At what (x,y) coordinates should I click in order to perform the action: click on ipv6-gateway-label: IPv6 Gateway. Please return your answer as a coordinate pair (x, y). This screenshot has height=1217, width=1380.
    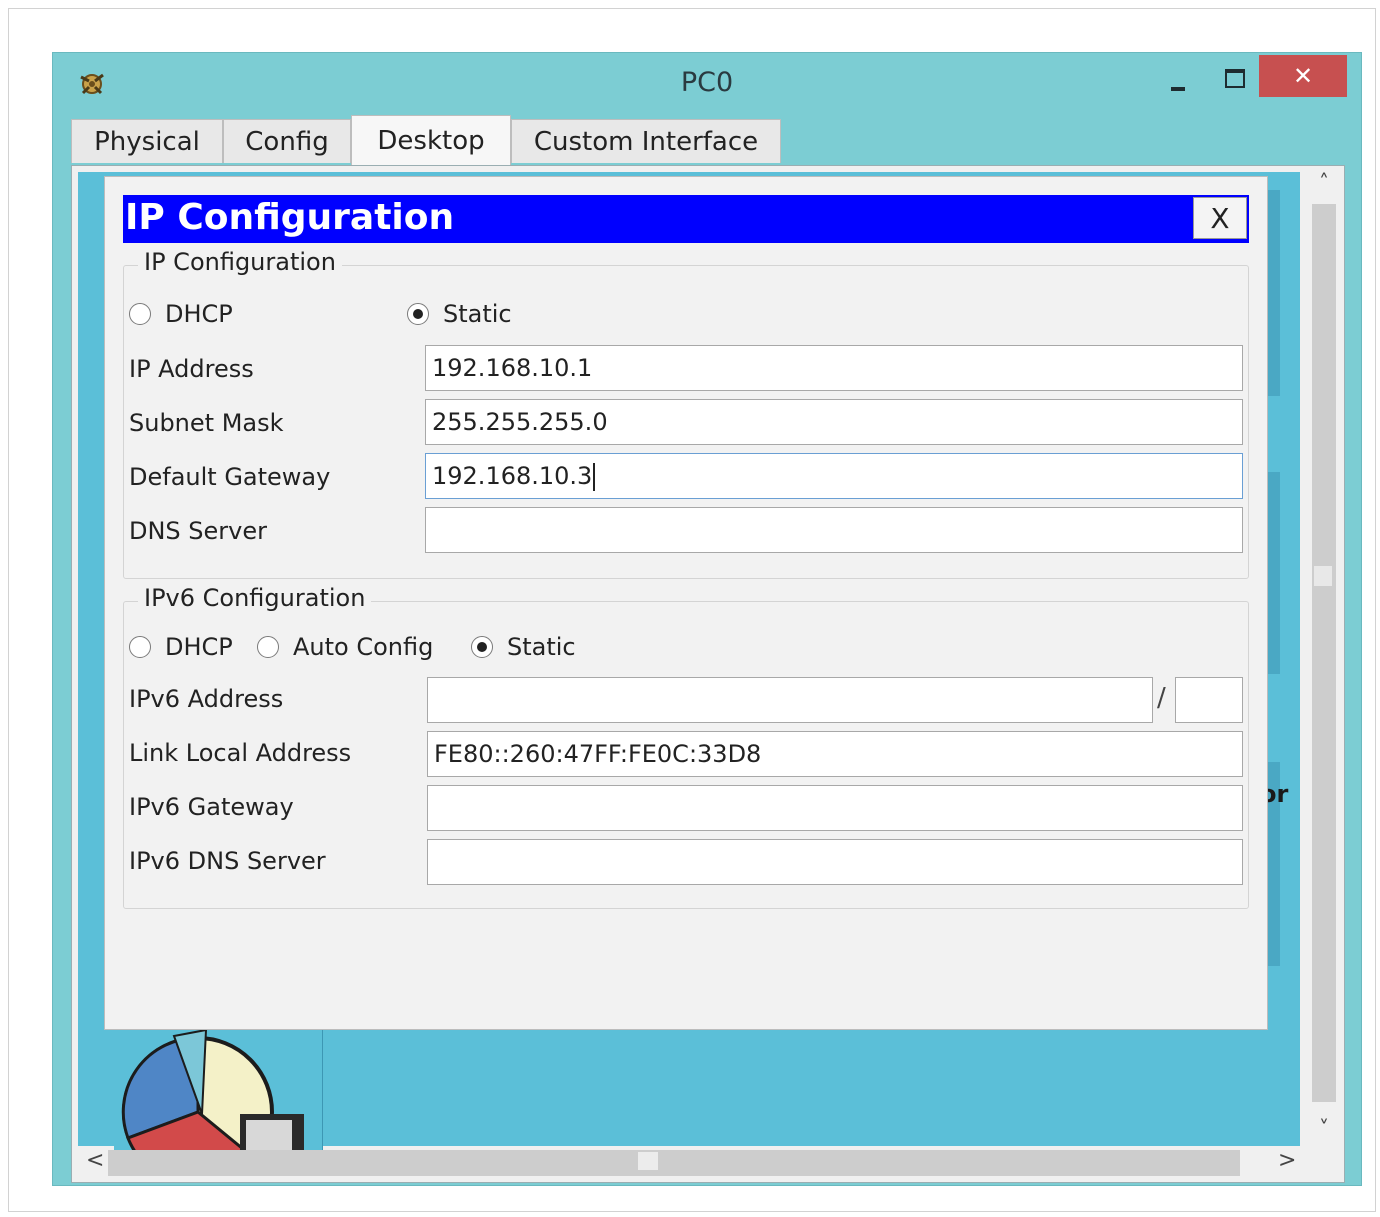
    Looking at the image, I should click on (211, 807).